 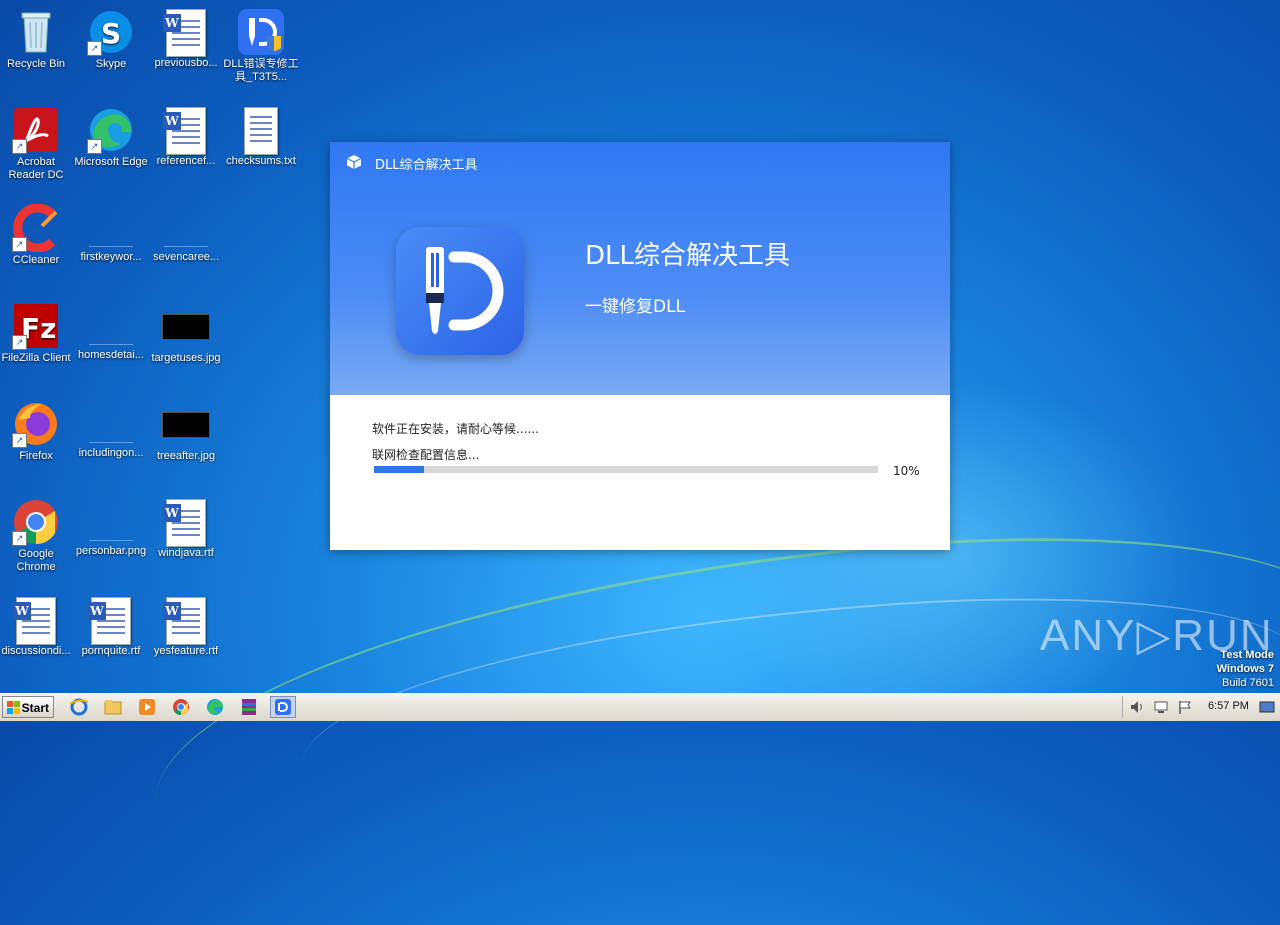 What do you see at coordinates (186, 553) in the screenshot?
I see `desktop-icon-label: windjava.rtf` at bounding box center [186, 553].